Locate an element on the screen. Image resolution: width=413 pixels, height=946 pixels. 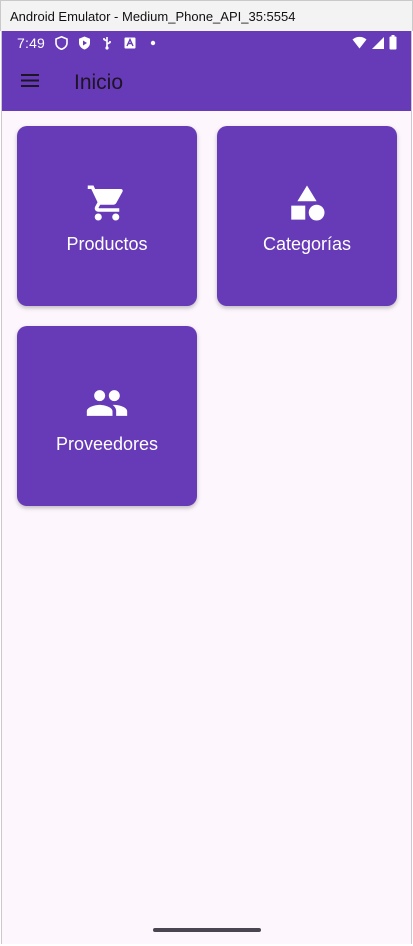
category-shapes-icon is located at coordinates (307, 203).